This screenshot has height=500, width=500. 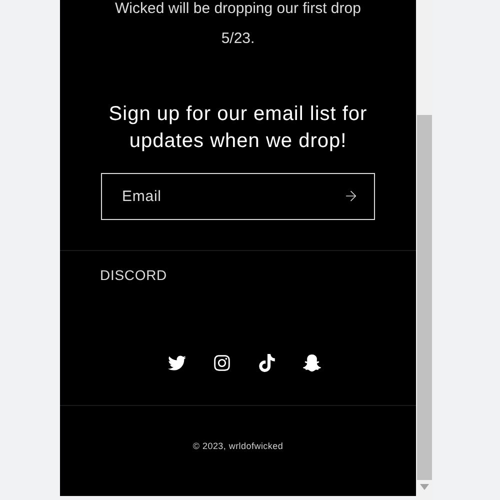 I want to click on camera-icon, so click(x=221, y=363).